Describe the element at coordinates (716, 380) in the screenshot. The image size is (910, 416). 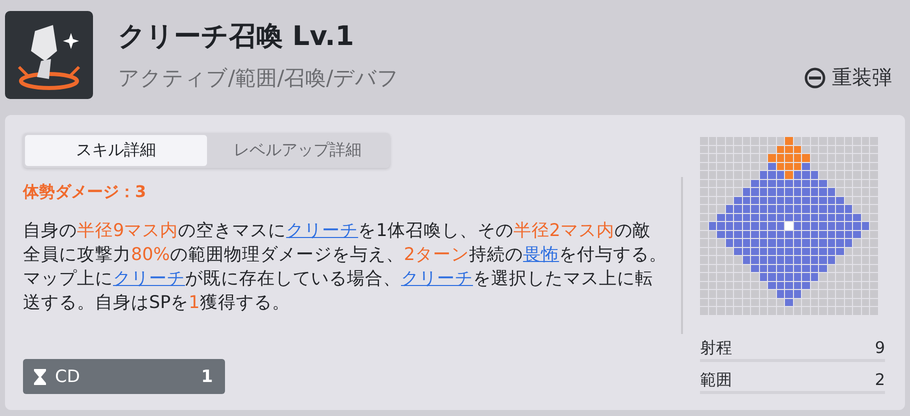
I see `stat-label: 範囲` at that location.